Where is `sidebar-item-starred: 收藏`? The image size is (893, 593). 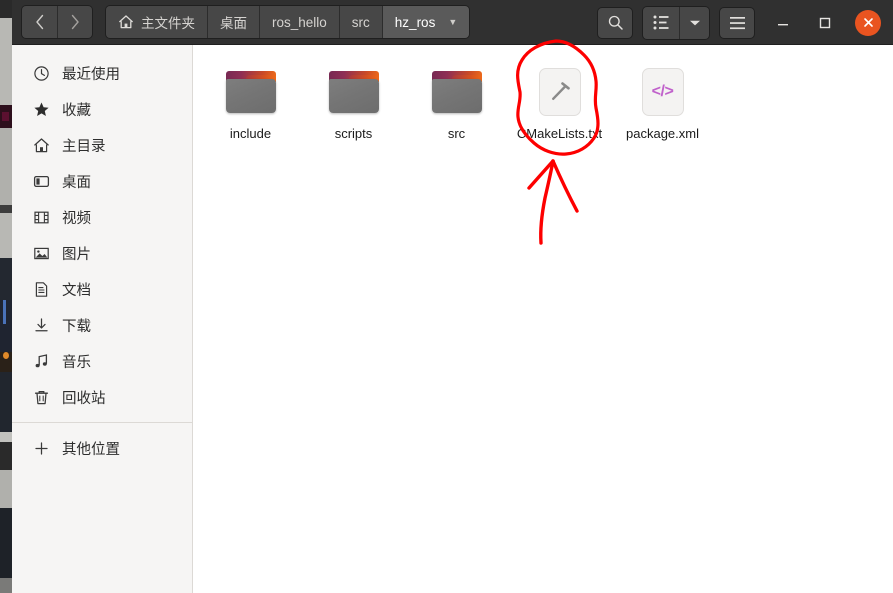
sidebar-item-starred: 收藏 is located at coordinates (102, 109).